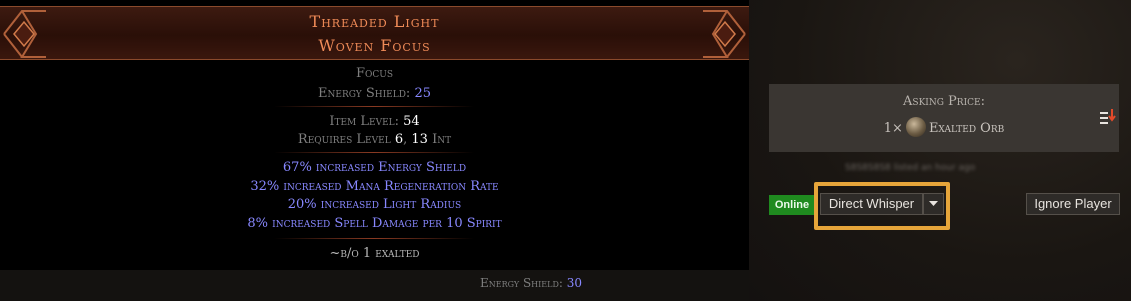 The width and height of the screenshot is (1131, 301). I want to click on exalted-orb-icon, so click(915, 127).